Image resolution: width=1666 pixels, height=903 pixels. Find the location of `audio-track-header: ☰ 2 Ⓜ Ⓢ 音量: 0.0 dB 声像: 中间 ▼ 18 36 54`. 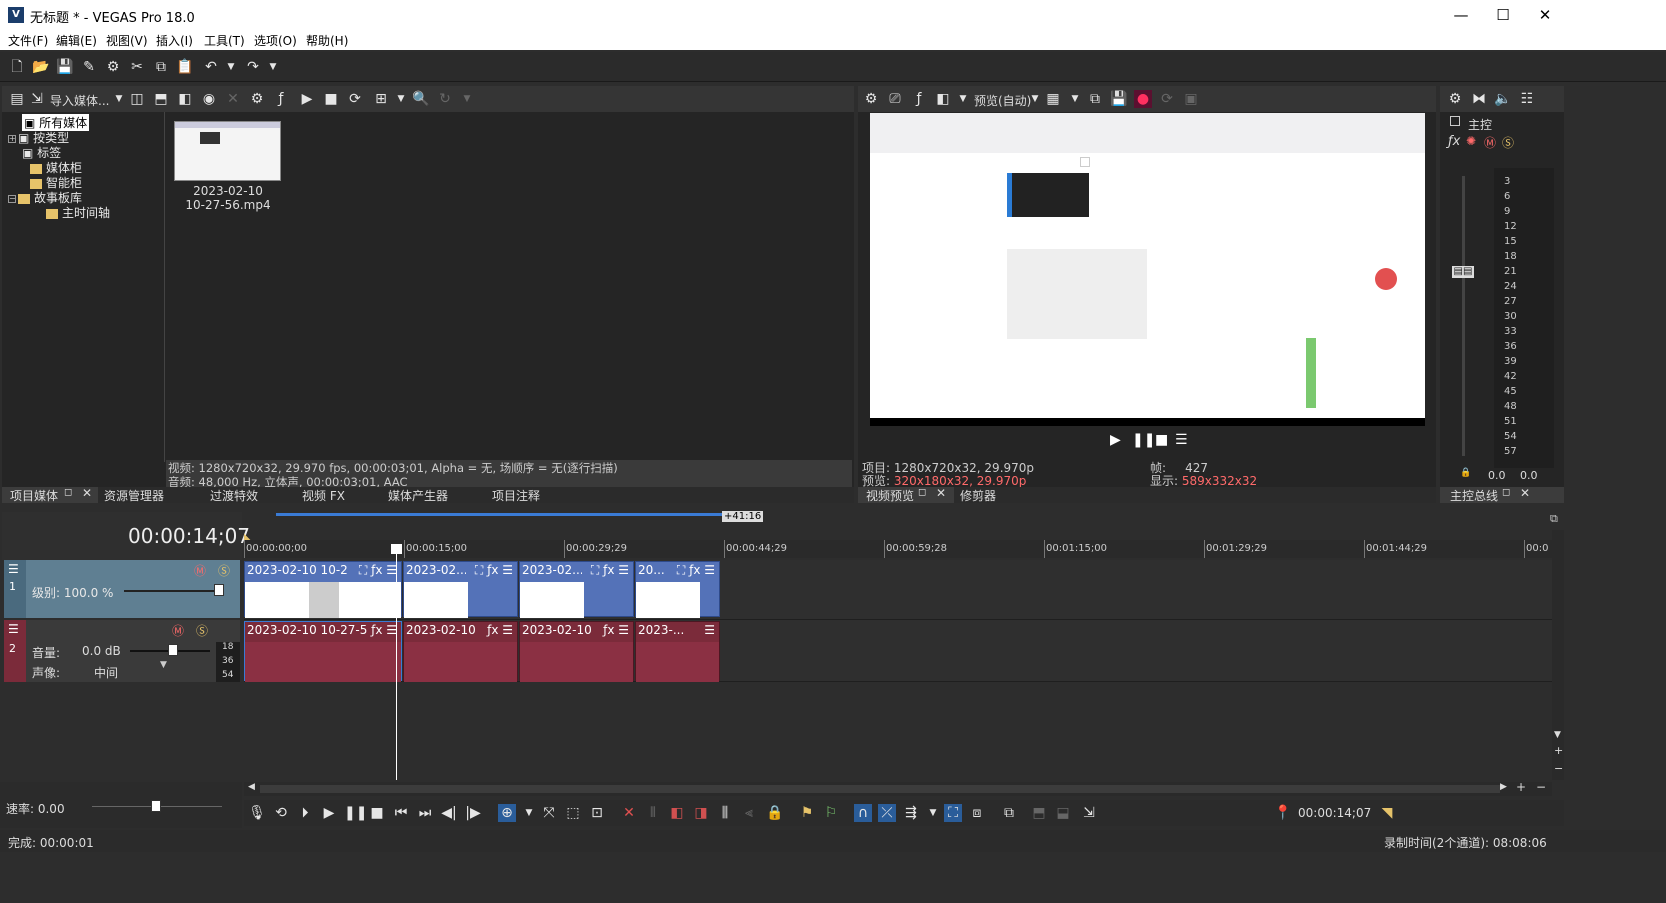

audio-track-header: ☰ 2 Ⓜ Ⓢ 音量: 0.0 dB 声像: 中间 ▼ 18 36 54 is located at coordinates (122, 651).